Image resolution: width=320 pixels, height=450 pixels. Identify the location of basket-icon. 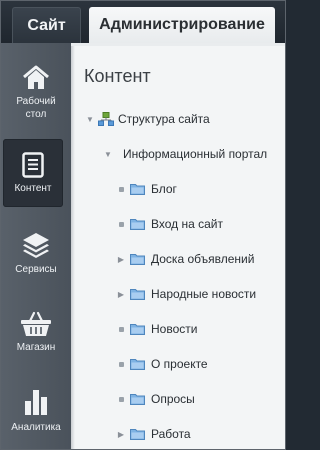
(36, 323).